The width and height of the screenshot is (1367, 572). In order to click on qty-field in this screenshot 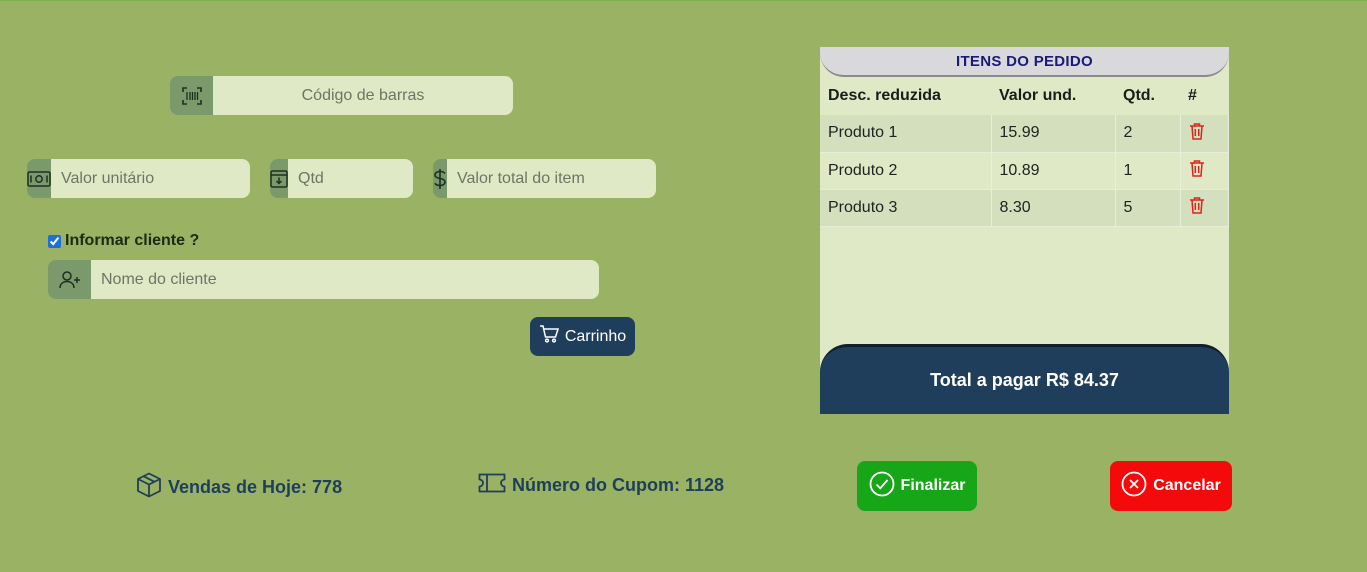, I will do `click(341, 178)`.